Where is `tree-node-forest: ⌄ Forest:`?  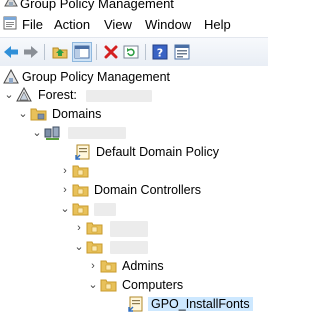 tree-node-forest: ⌄ Forest: is located at coordinates (136, 96).